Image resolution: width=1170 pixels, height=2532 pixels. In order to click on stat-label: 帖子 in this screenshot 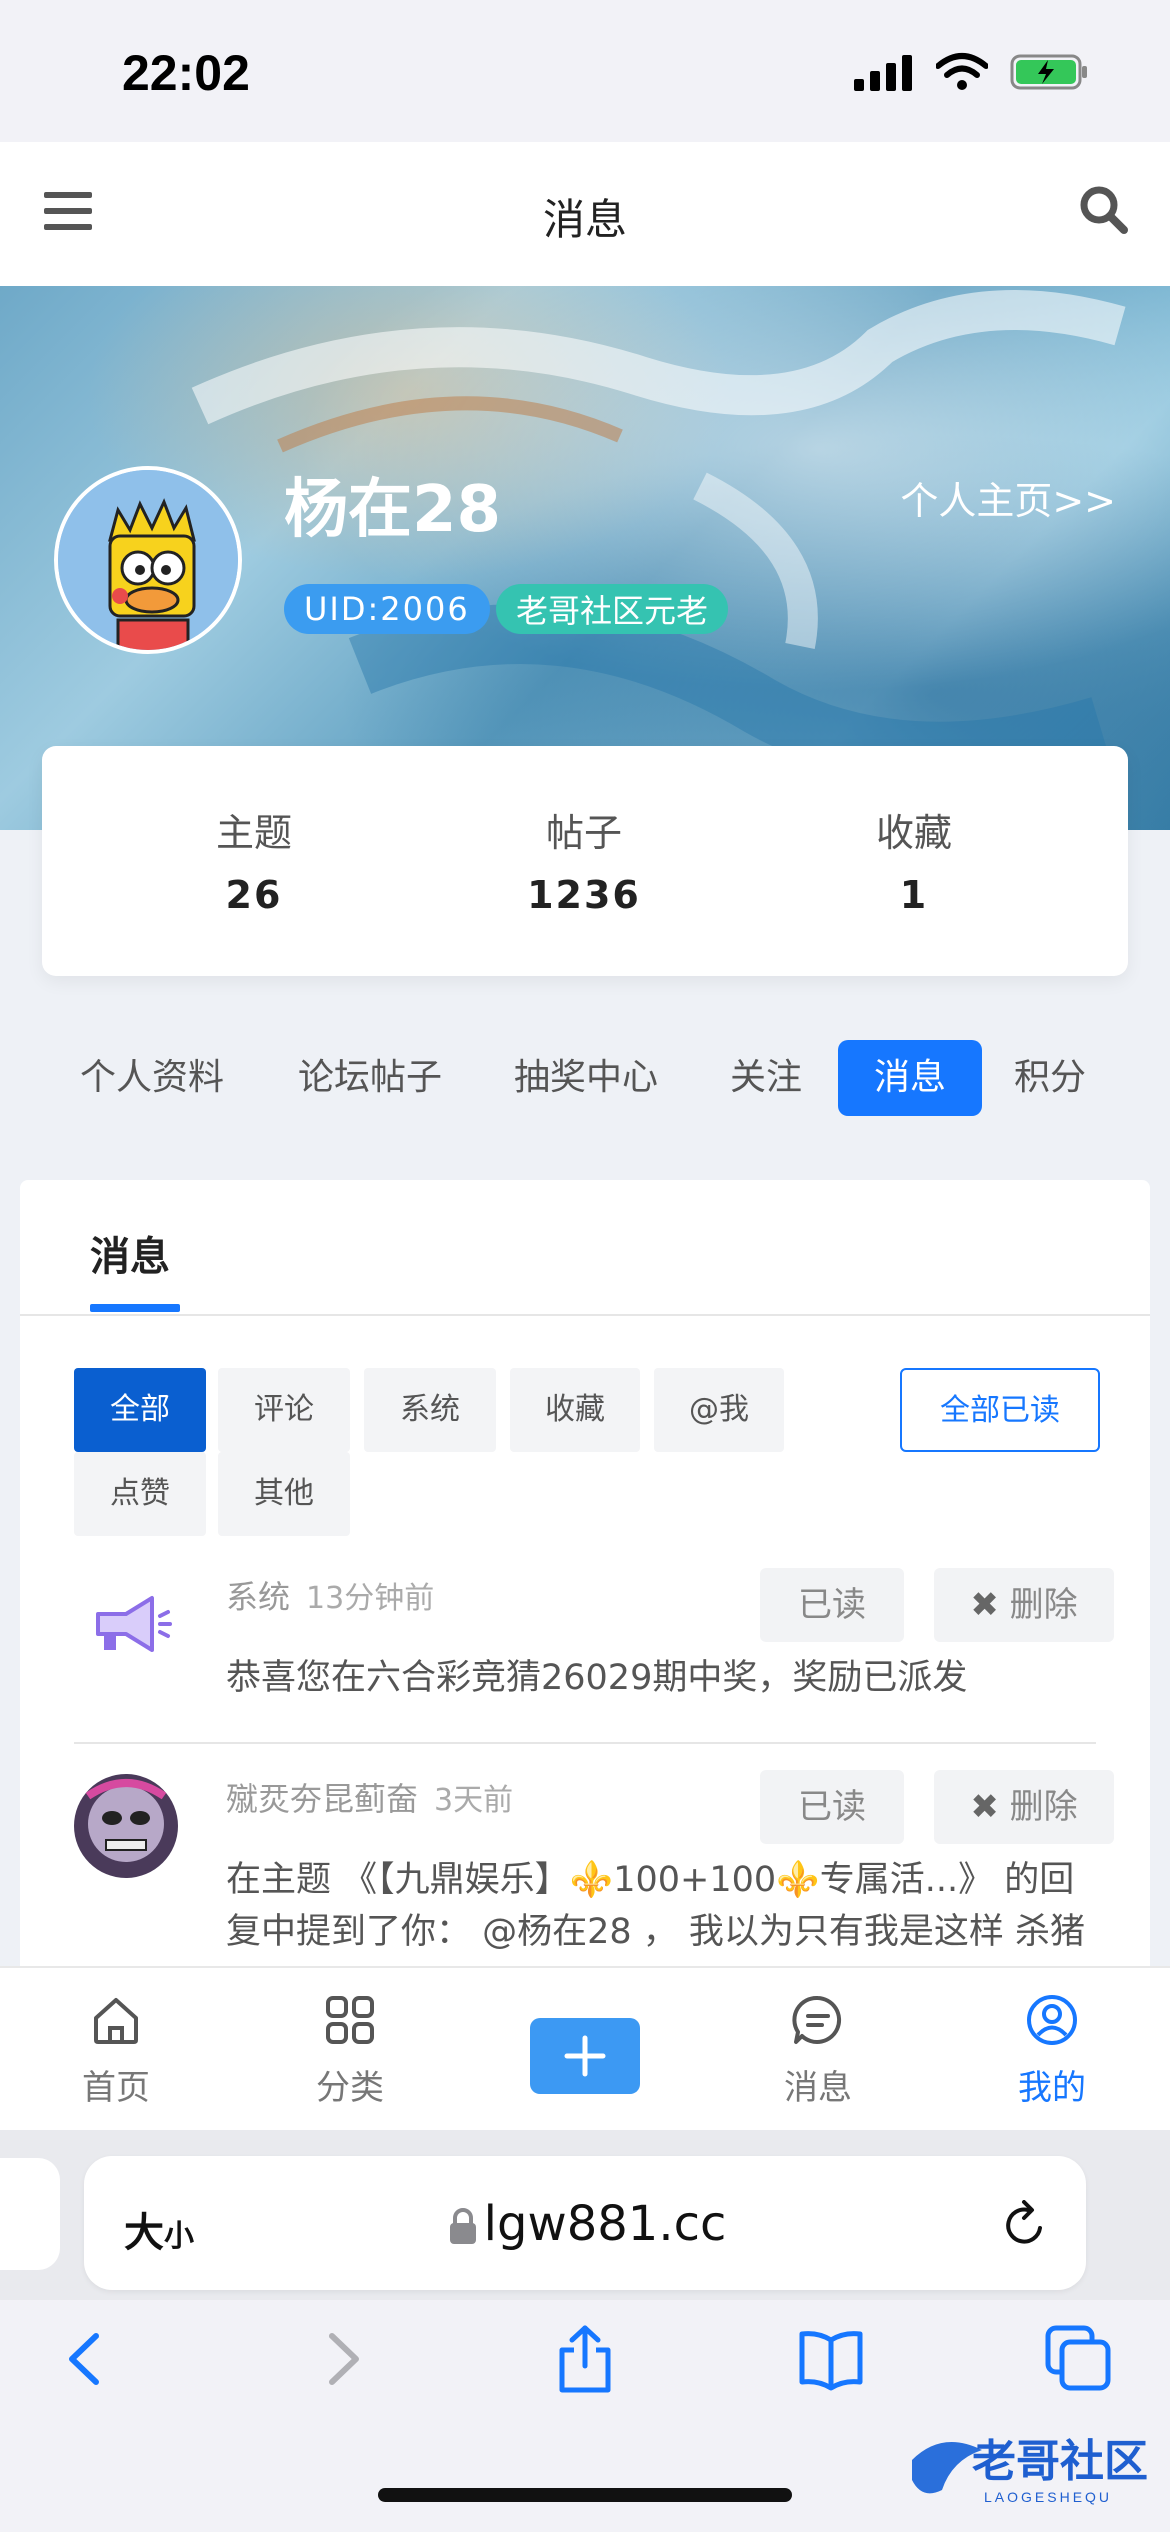, I will do `click(583, 833)`.